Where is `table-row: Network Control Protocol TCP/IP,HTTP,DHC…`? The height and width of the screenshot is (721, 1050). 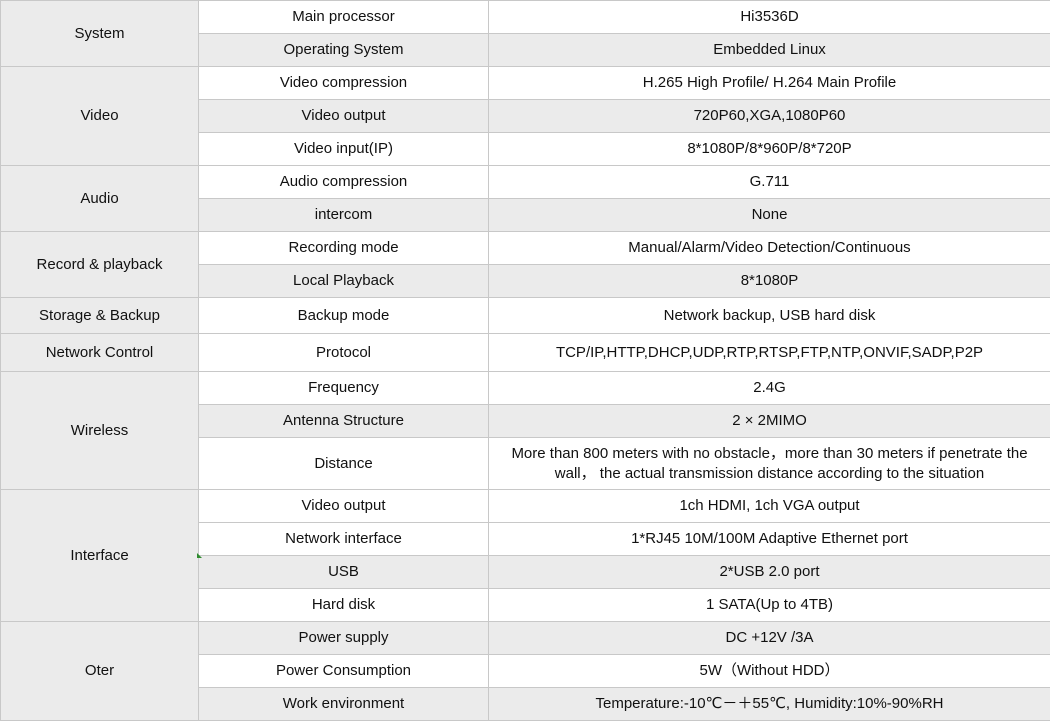
table-row: Network Control Protocol TCP/IP,HTTP,DHC… is located at coordinates (525, 353).